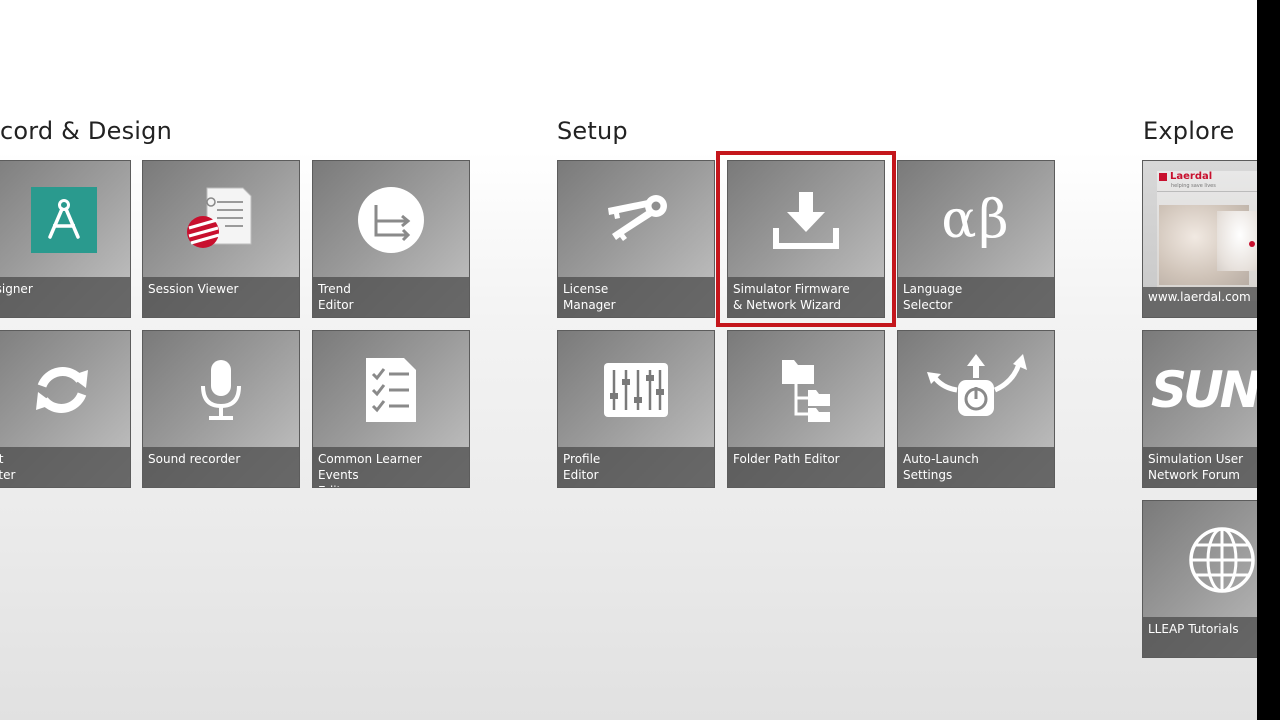  I want to click on tile-label: LLEAP Tutorials, so click(1200, 637).